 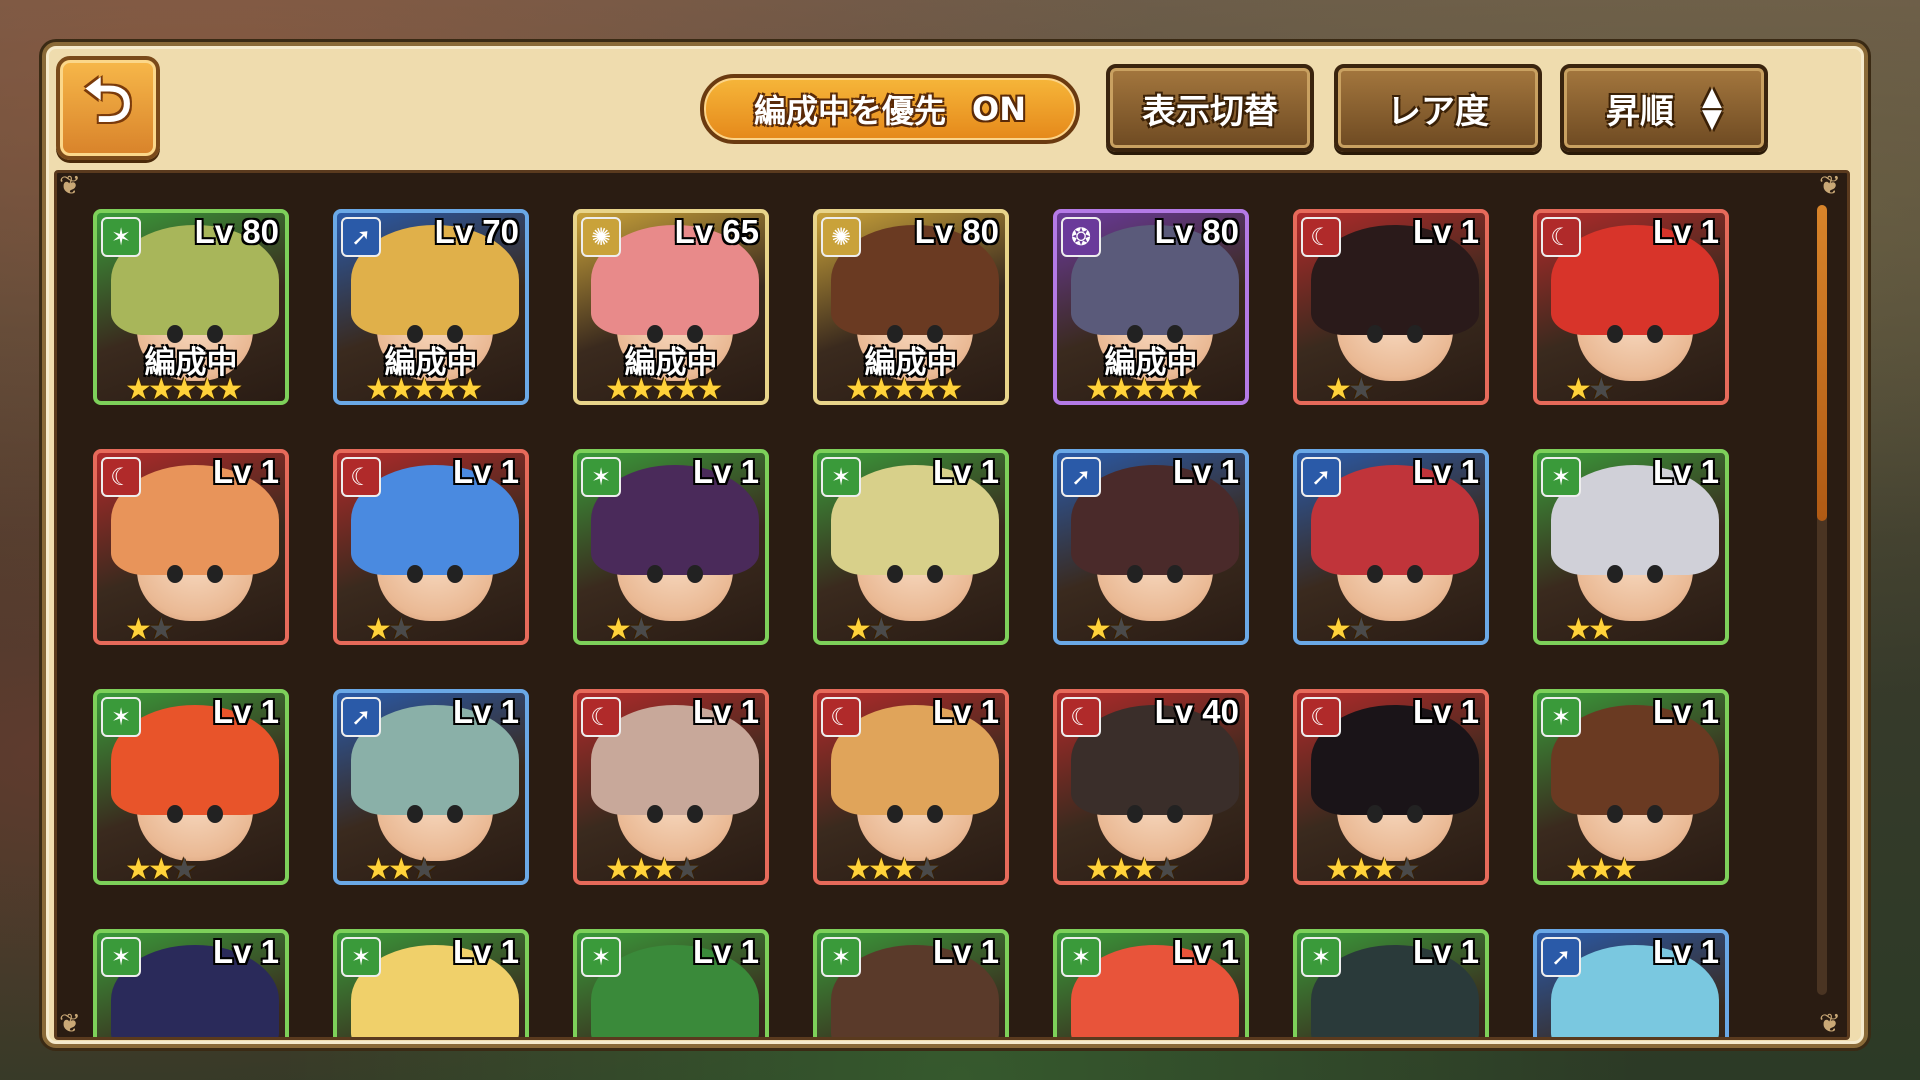 I want to click on unit-card: ❂ Lv 80 編成中 ★★★★★, so click(x=1151, y=307).